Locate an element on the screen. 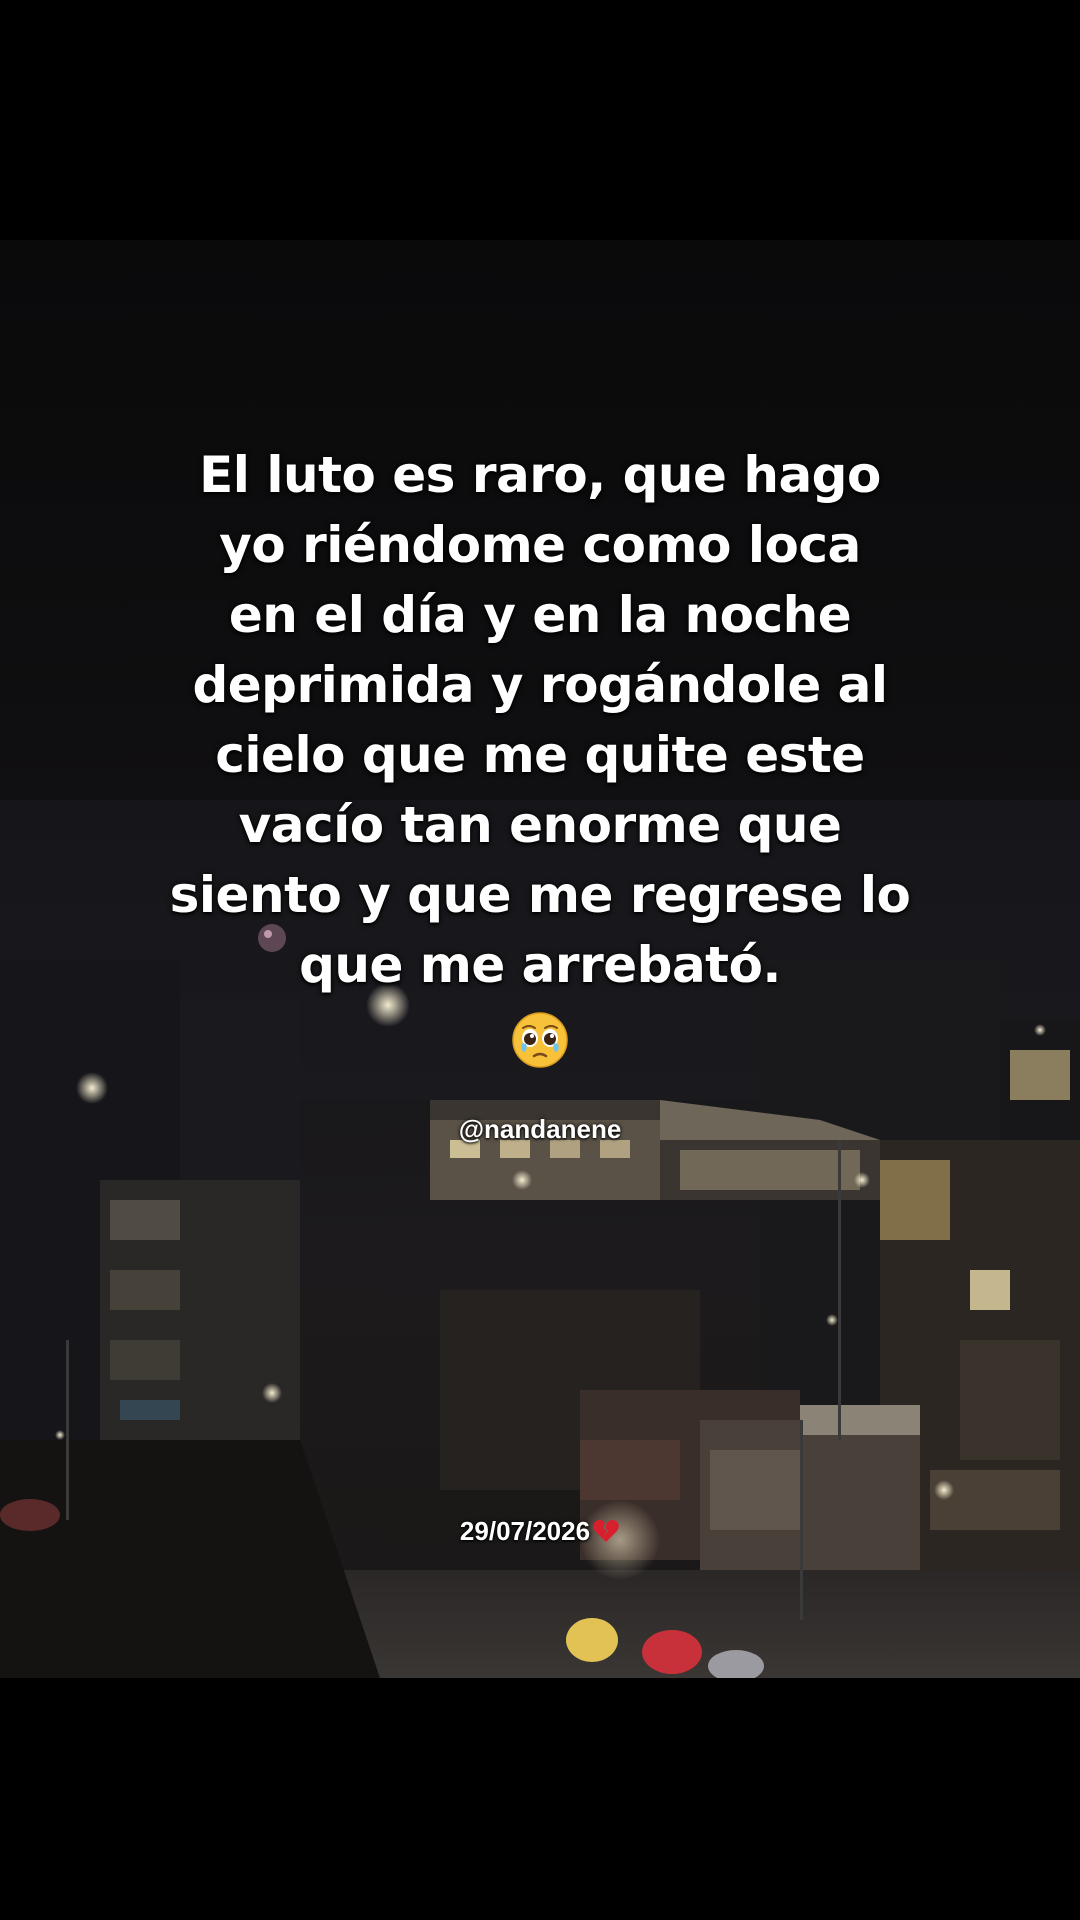 Image resolution: width=1080 pixels, height=1920 pixels. post-date: 29/07/2026 is located at coordinates (525, 1530).